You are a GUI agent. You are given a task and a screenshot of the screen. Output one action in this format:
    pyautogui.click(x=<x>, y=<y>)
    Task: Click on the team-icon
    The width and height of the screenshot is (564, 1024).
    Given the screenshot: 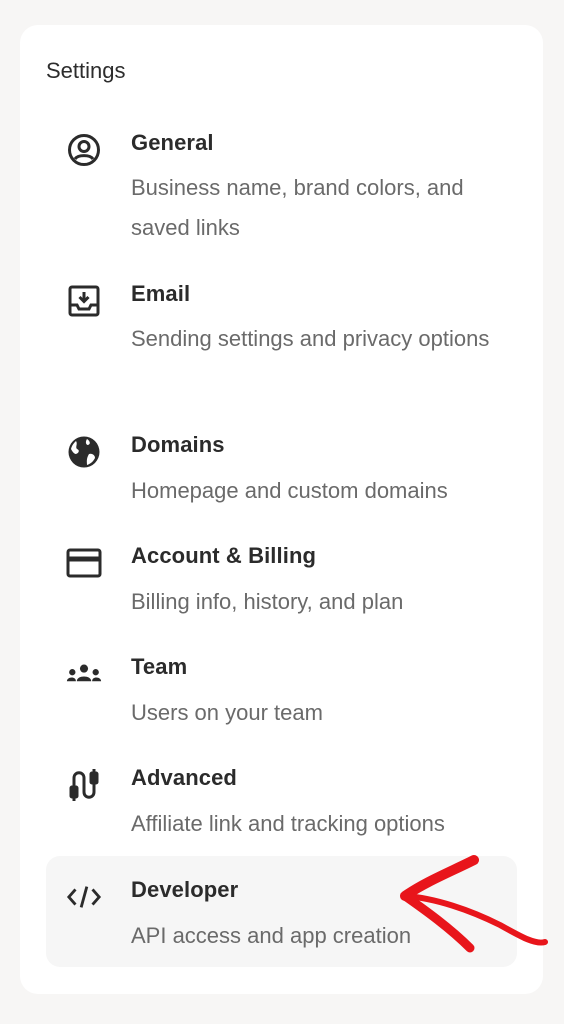 What is the action you would take?
    pyautogui.click(x=84, y=674)
    